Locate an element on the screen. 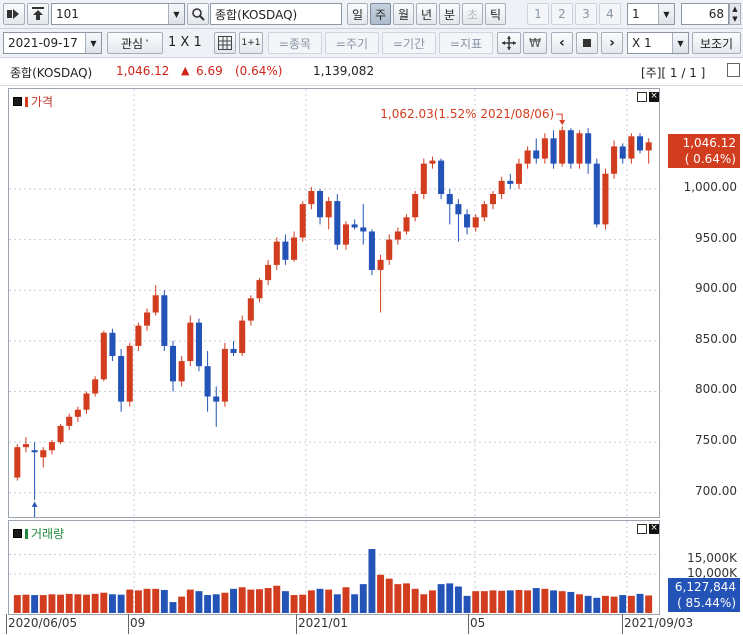 This screenshot has height=635, width=743. multiplier-dropdown-arrow: ▼ is located at coordinates (680, 43).